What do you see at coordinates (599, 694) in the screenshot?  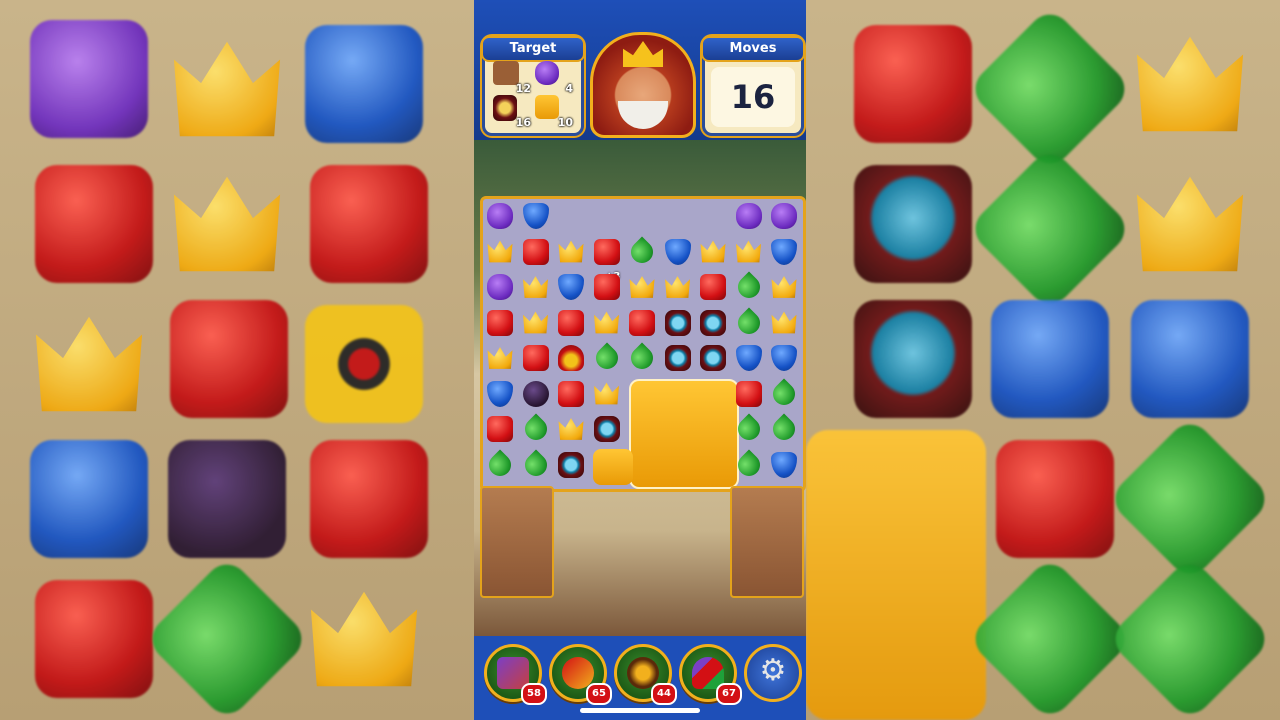 I see `booster-count: 65` at bounding box center [599, 694].